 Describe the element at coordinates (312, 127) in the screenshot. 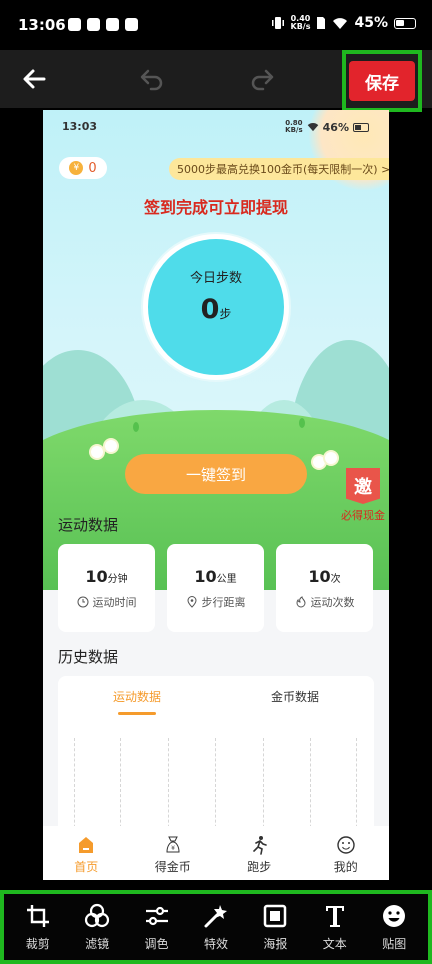

I see `inner-wifi-icon` at that location.